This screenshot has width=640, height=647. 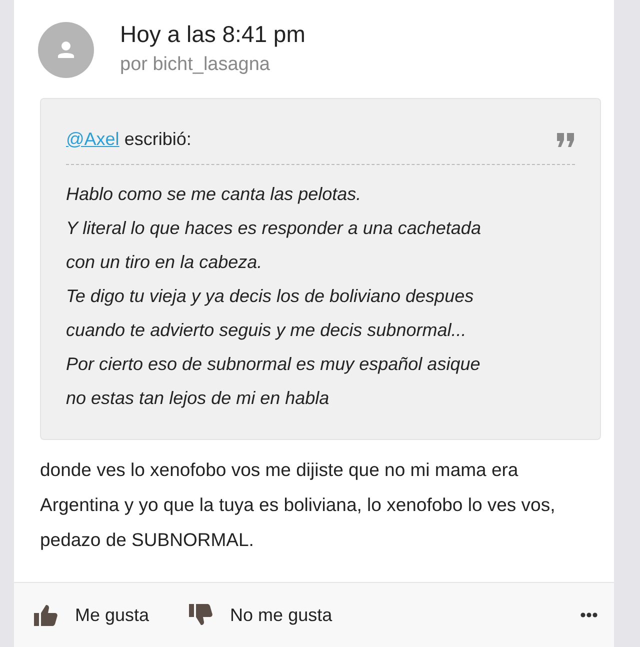 What do you see at coordinates (298, 505) in the screenshot?
I see `post-body: donde ves lo xenofobo vos me dijiste que no mi mama era Argentina y yo que la tuya es boliviana, lo xenofobo lo ves vos, pedazo de SUBNORMAL.` at bounding box center [298, 505].